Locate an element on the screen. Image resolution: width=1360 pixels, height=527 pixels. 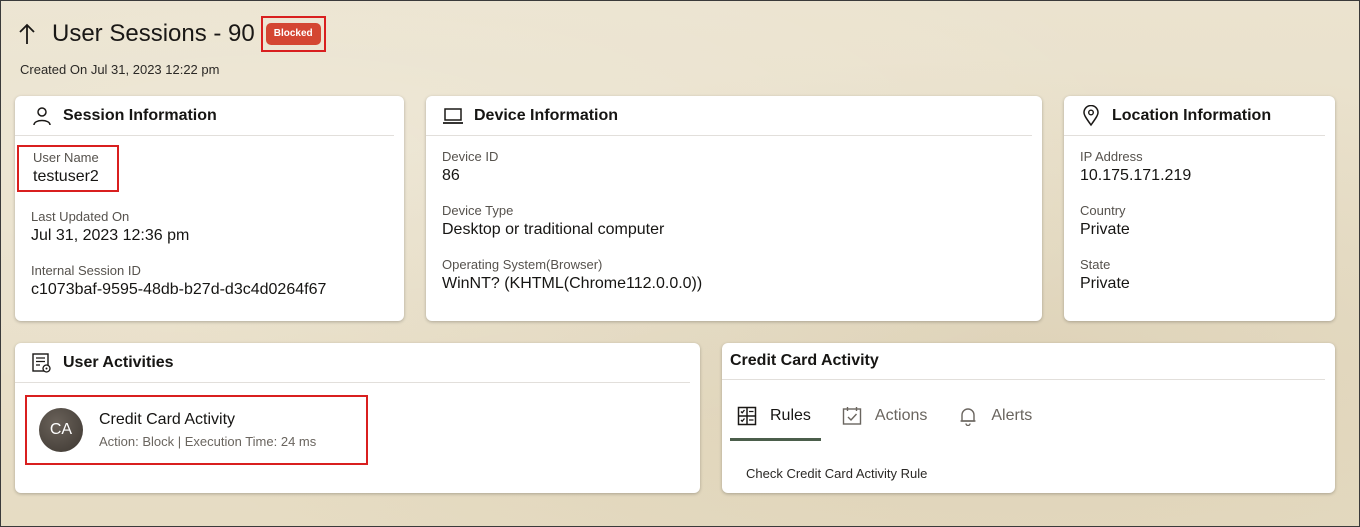
field-label: IP Address is located at coordinates (1111, 156).